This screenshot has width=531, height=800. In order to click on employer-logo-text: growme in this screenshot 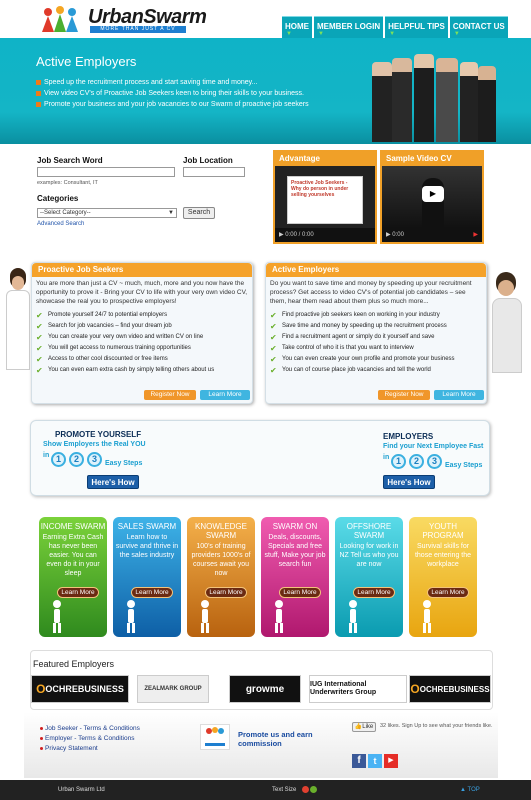, I will do `click(265, 689)`.